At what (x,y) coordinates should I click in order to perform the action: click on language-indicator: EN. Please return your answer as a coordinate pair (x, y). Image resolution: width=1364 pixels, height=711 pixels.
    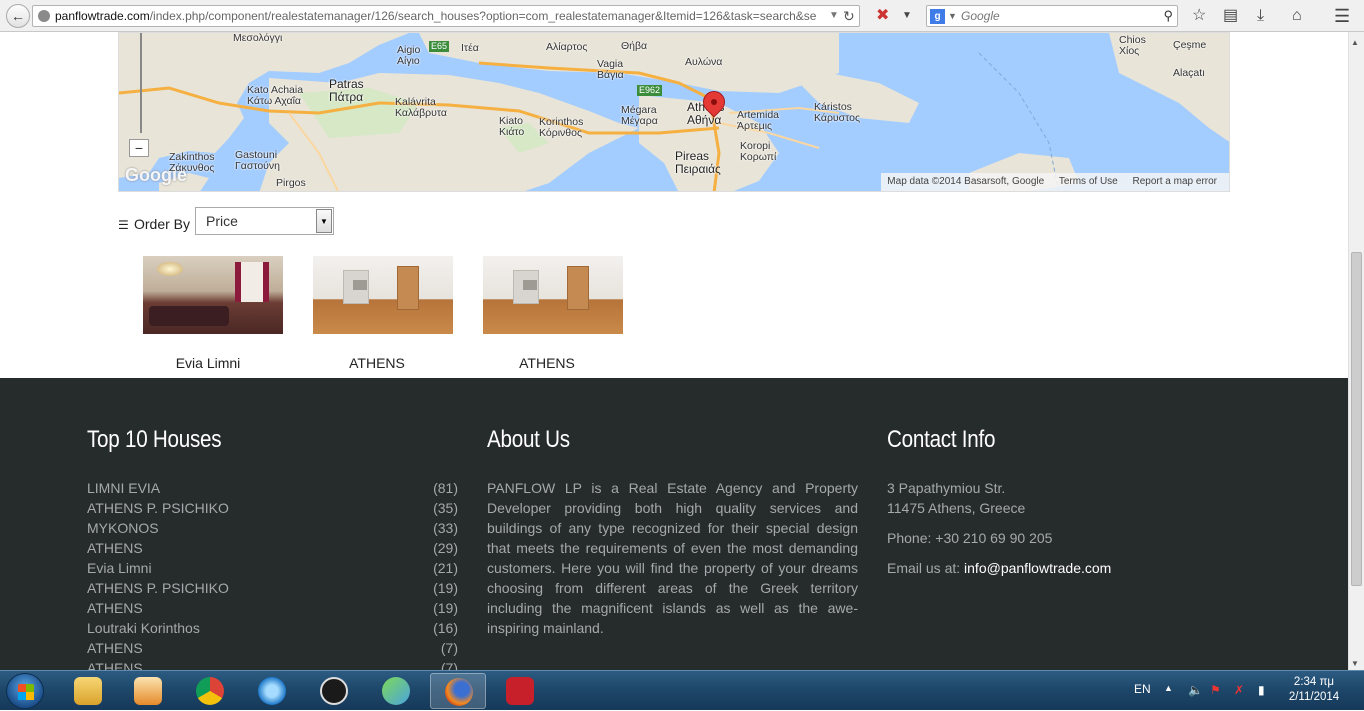
    Looking at the image, I should click on (1142, 689).